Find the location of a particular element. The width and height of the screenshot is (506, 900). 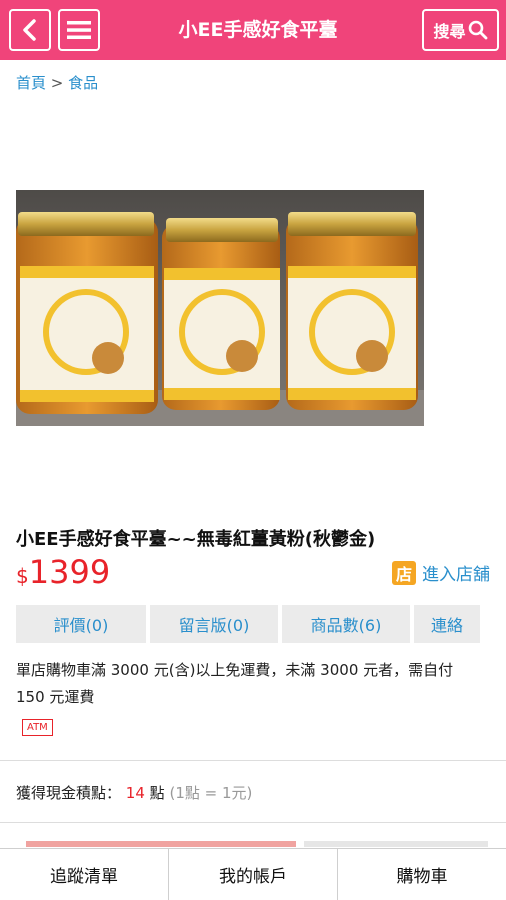

breadcrumb-category: 食品 is located at coordinates (83, 83).